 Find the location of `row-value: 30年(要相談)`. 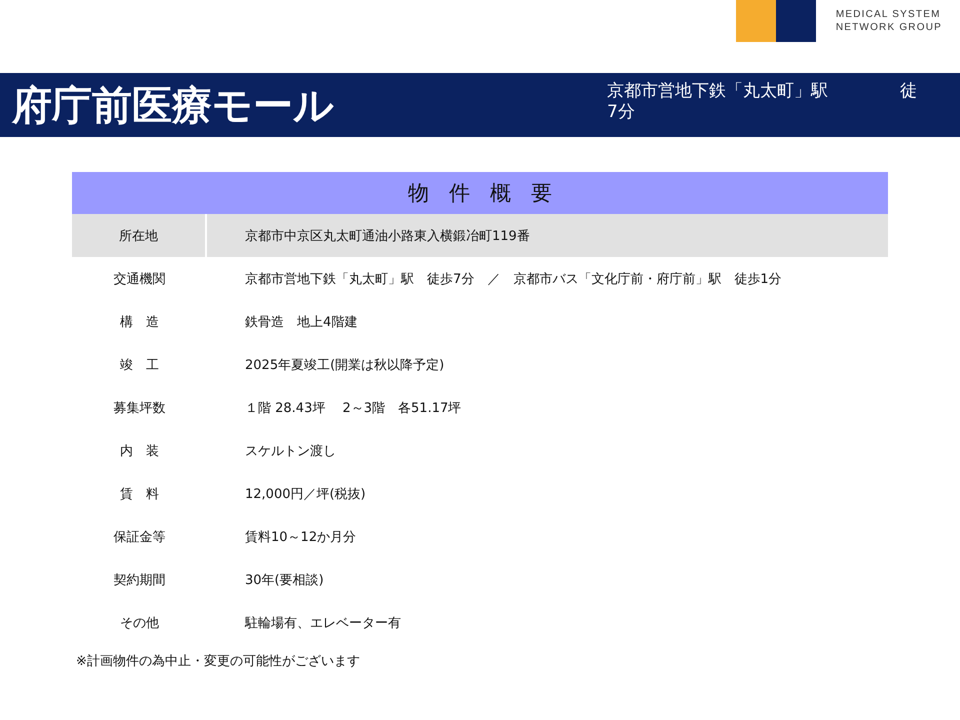

row-value: 30年(要相談) is located at coordinates (284, 581).